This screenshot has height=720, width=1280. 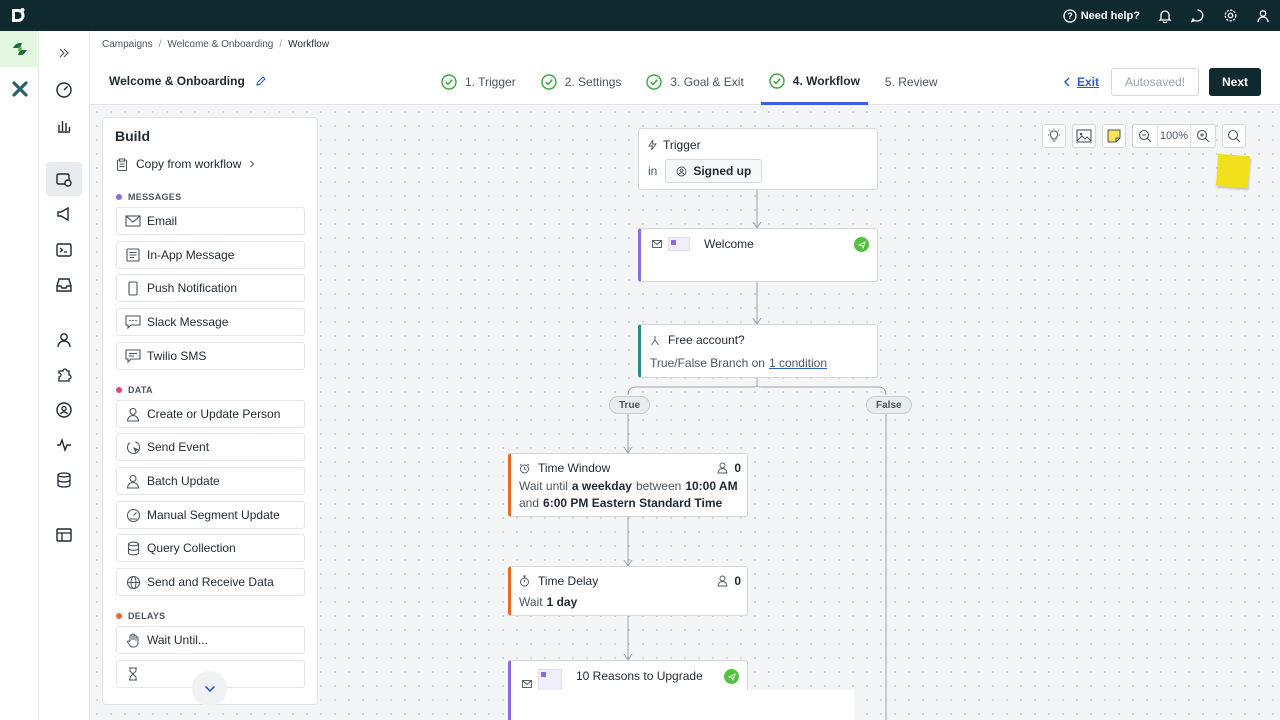 What do you see at coordinates (177, 81) in the screenshot?
I see `campaign-title: Welcome & Onboarding` at bounding box center [177, 81].